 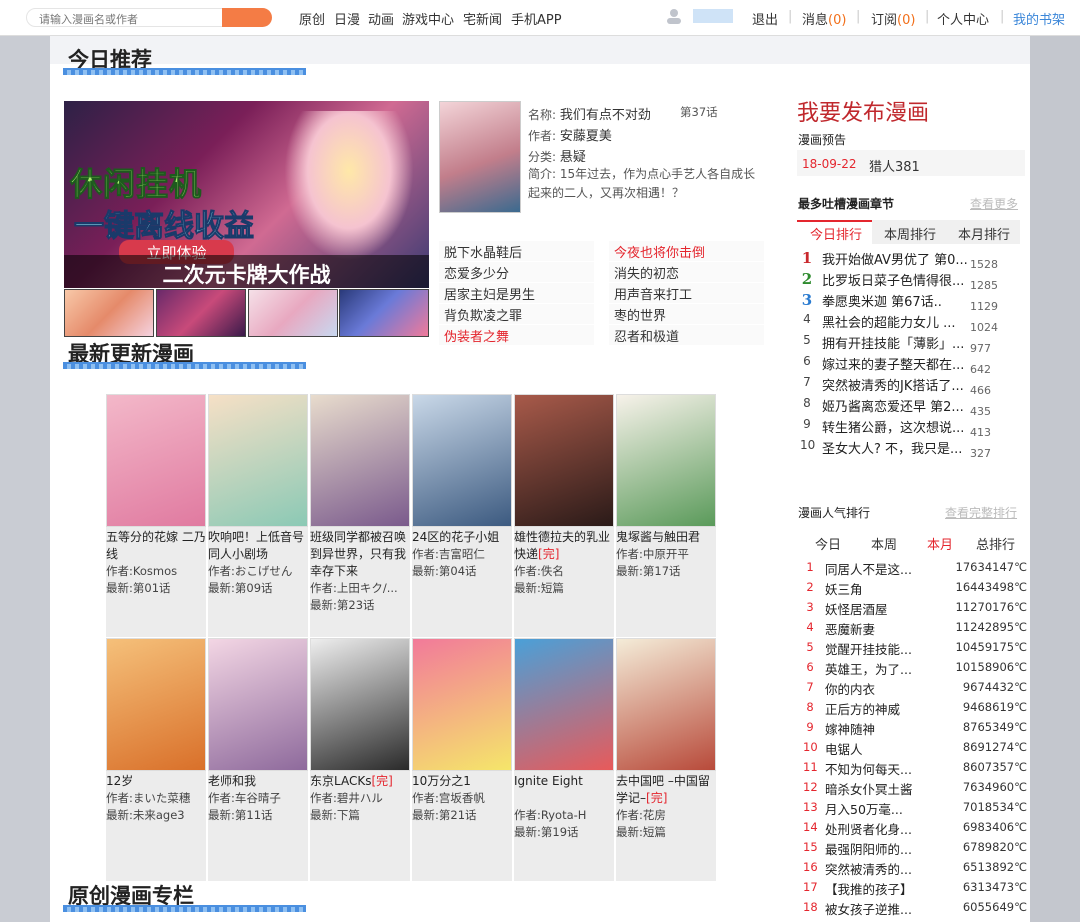 I want to click on manga-title: 老师和我, so click(x=258, y=781).